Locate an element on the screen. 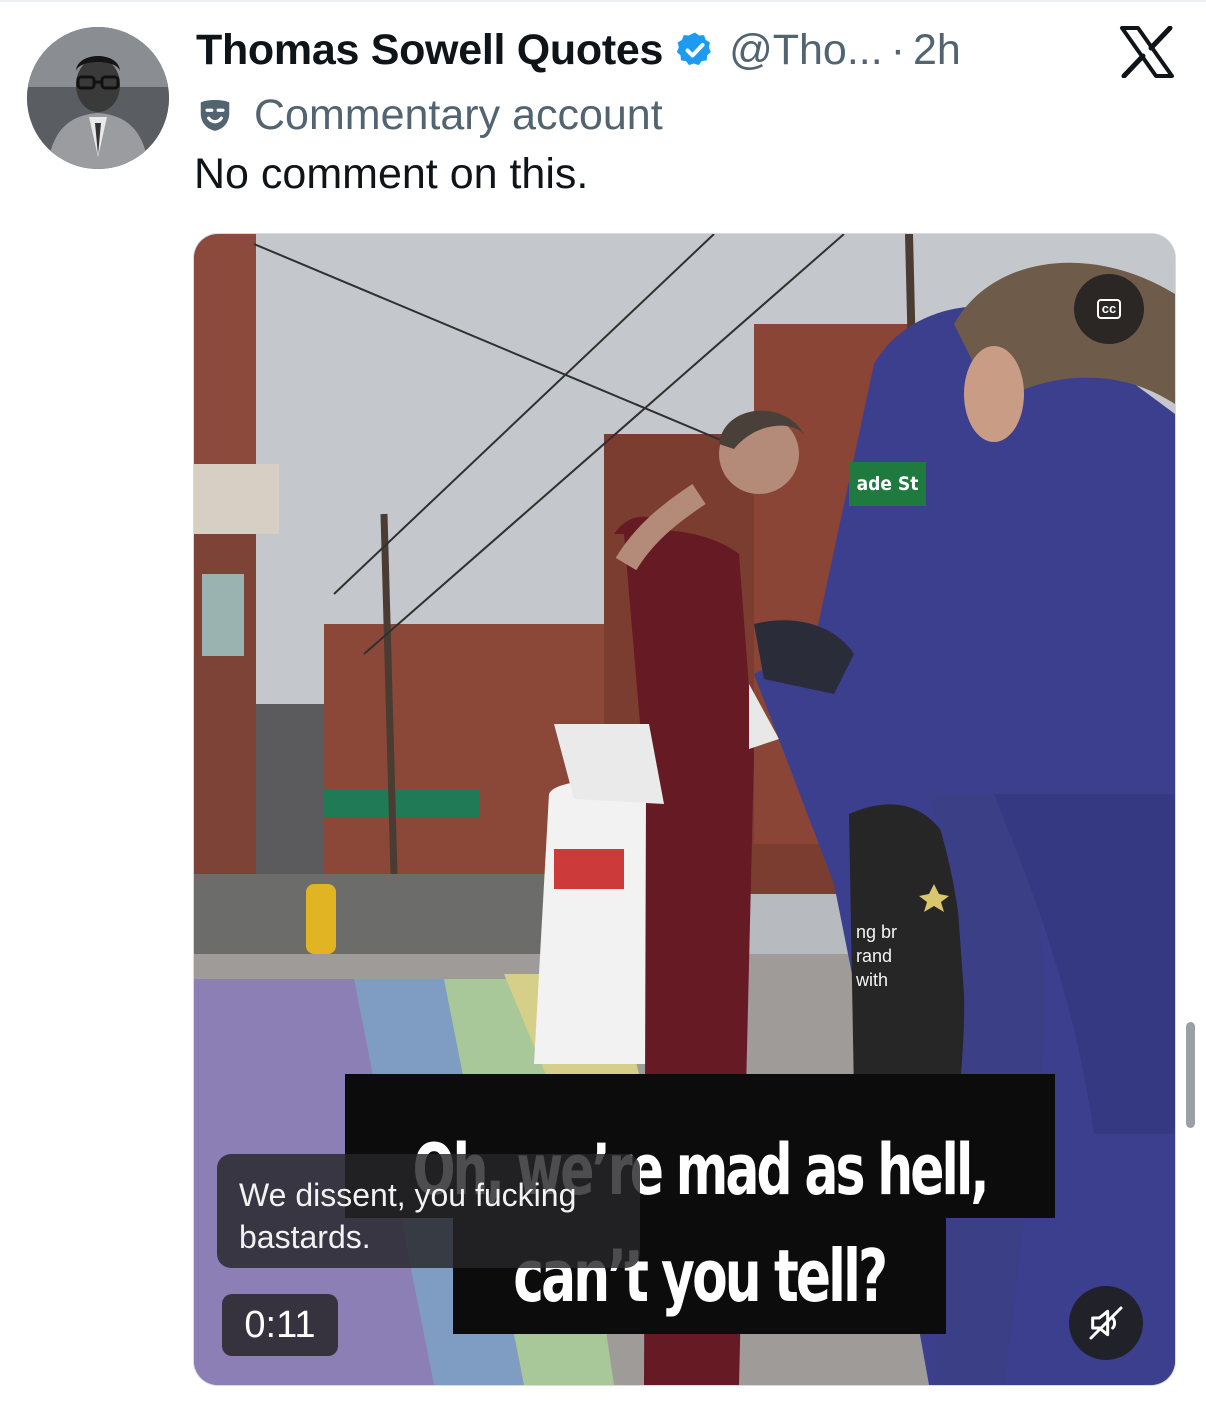 This screenshot has width=1206, height=1403. sign-text: ng br rand with is located at coordinates (886, 956).